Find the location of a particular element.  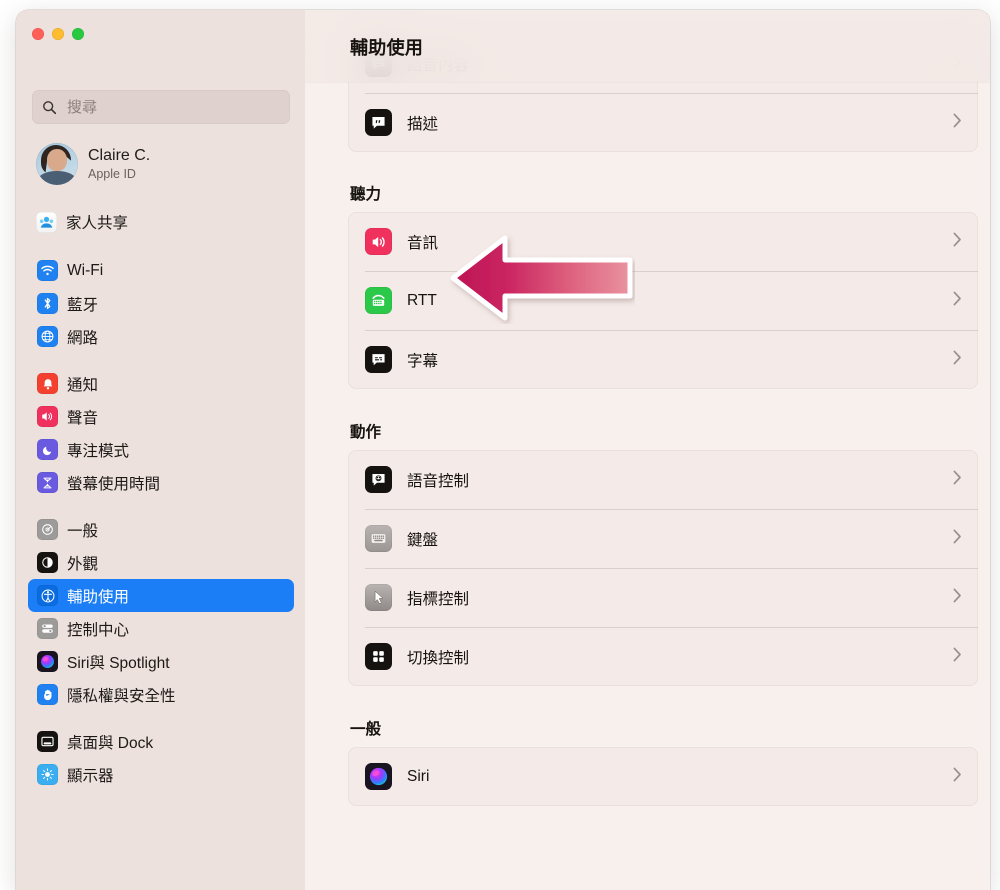

sidebar-item-label: 一般 is located at coordinates (83, 531).